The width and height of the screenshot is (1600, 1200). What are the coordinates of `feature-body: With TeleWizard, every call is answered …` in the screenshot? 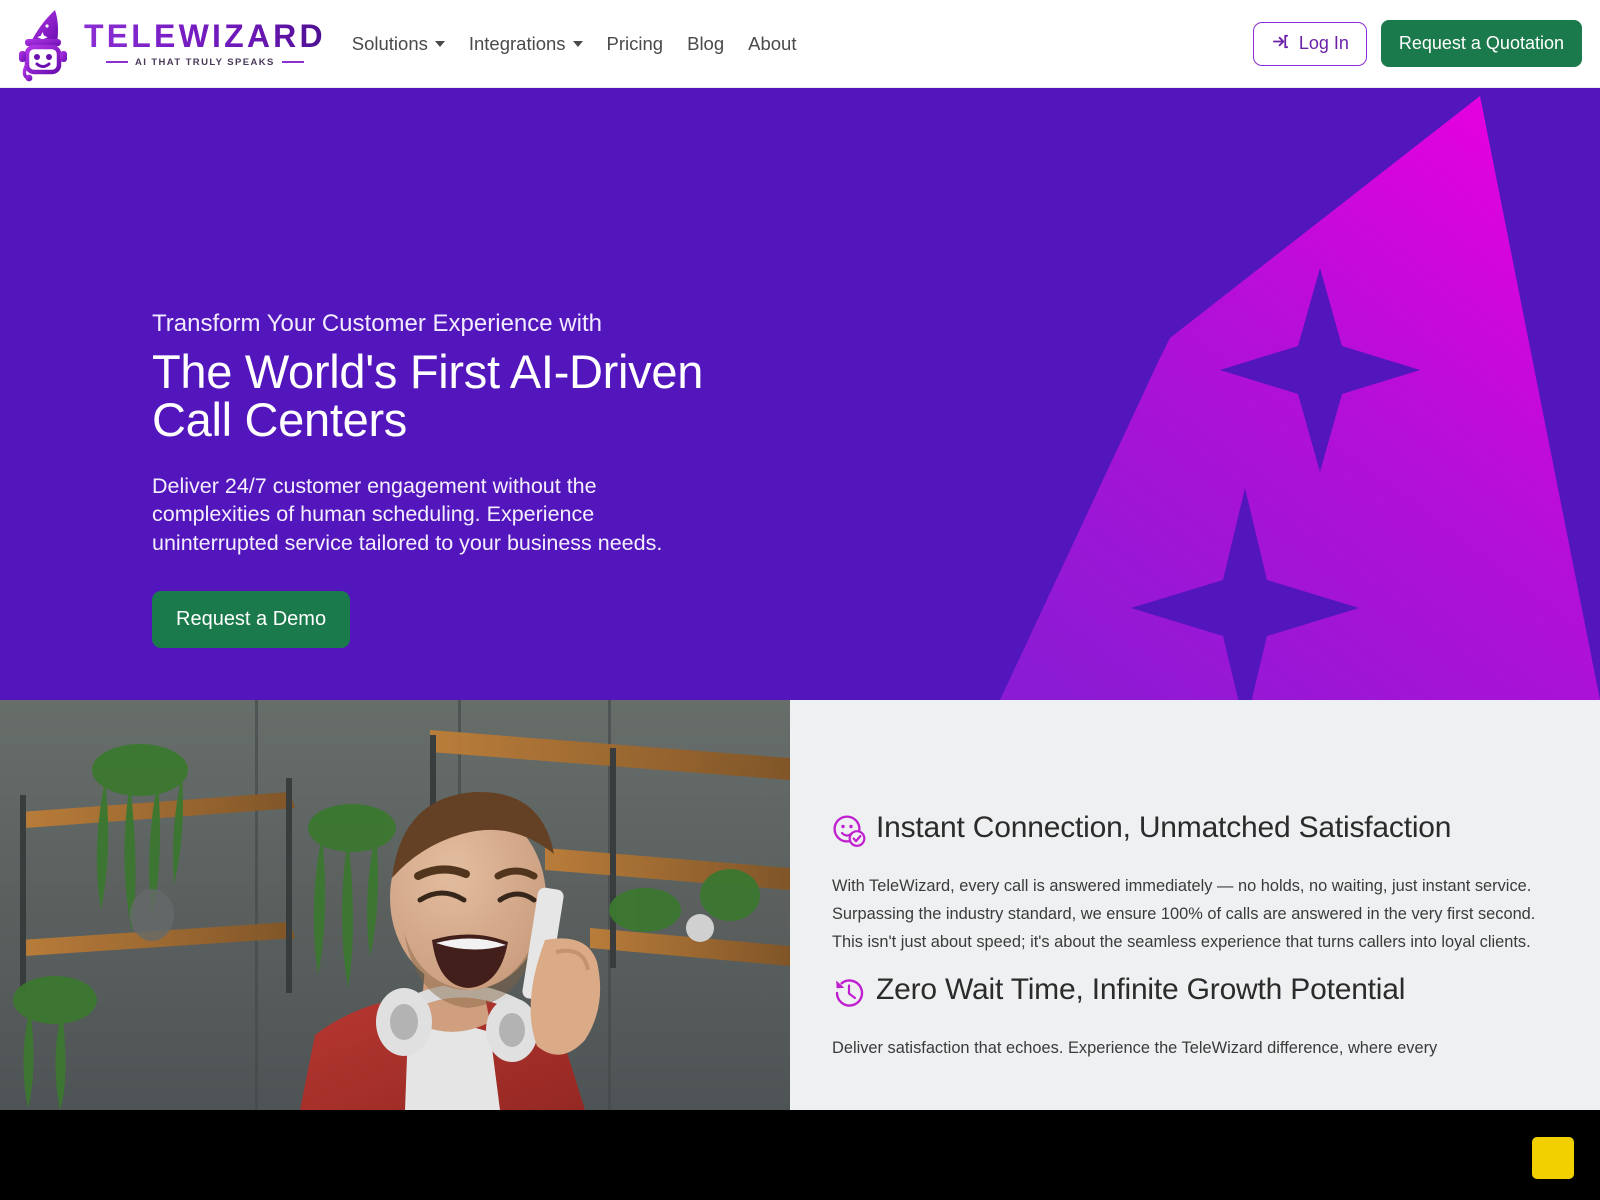 It's located at (1184, 914).